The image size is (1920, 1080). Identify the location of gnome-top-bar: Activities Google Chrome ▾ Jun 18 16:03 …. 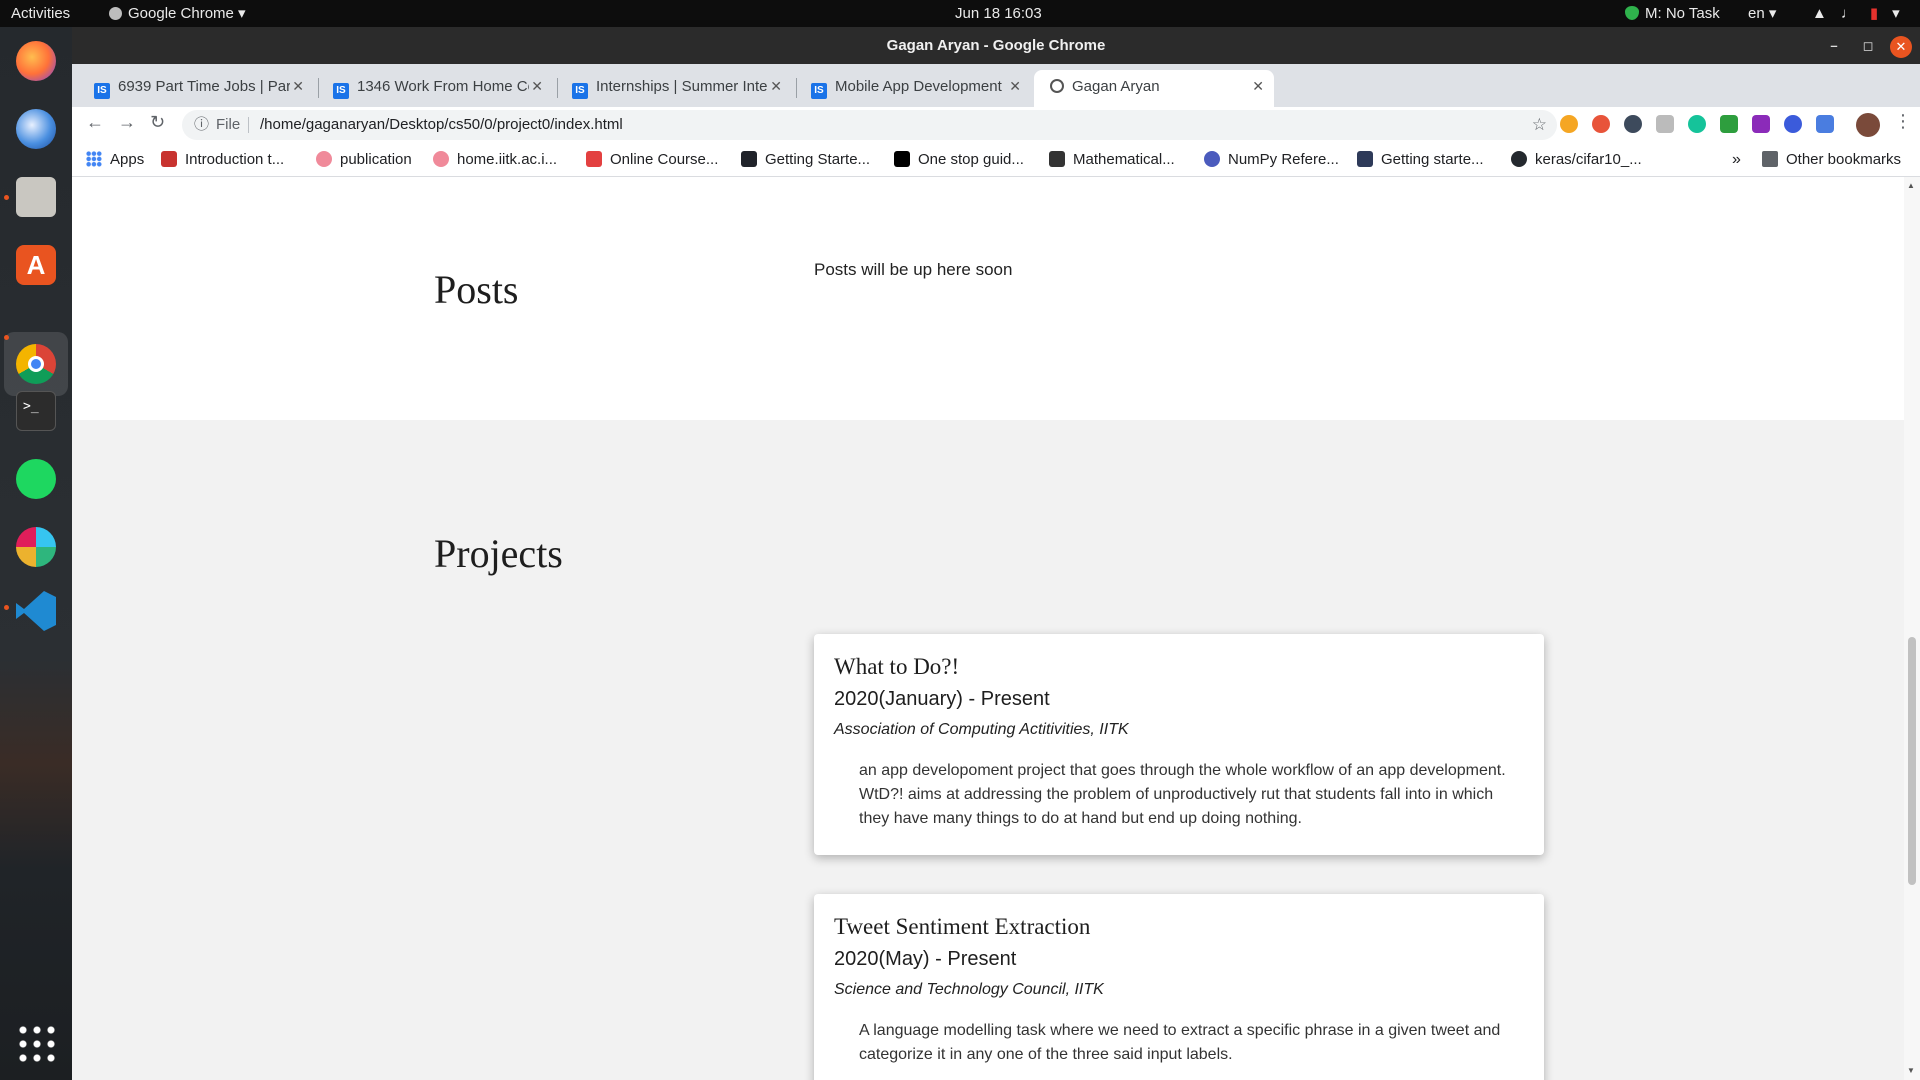
(960, 13).